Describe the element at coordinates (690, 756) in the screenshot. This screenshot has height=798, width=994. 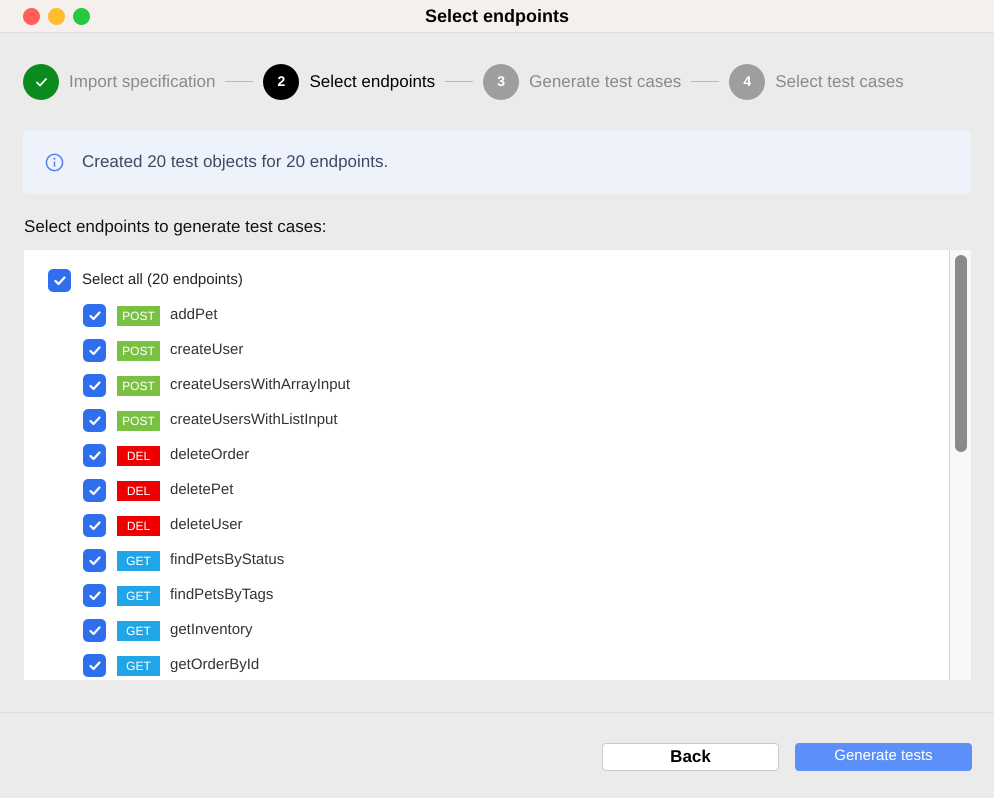
I see `back-button: Back` at that location.